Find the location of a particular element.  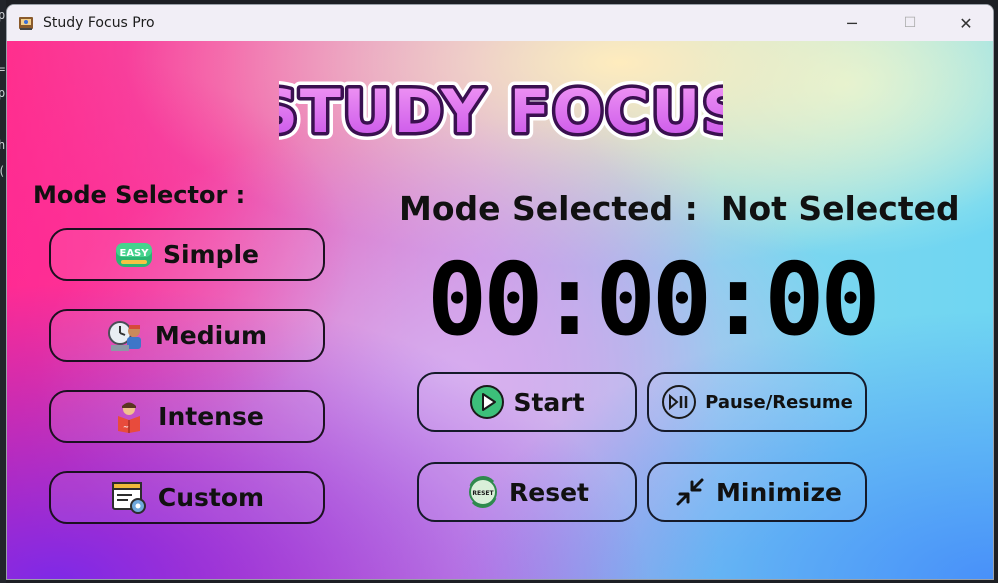

reading-student-icon: ~ is located at coordinates (129, 417).